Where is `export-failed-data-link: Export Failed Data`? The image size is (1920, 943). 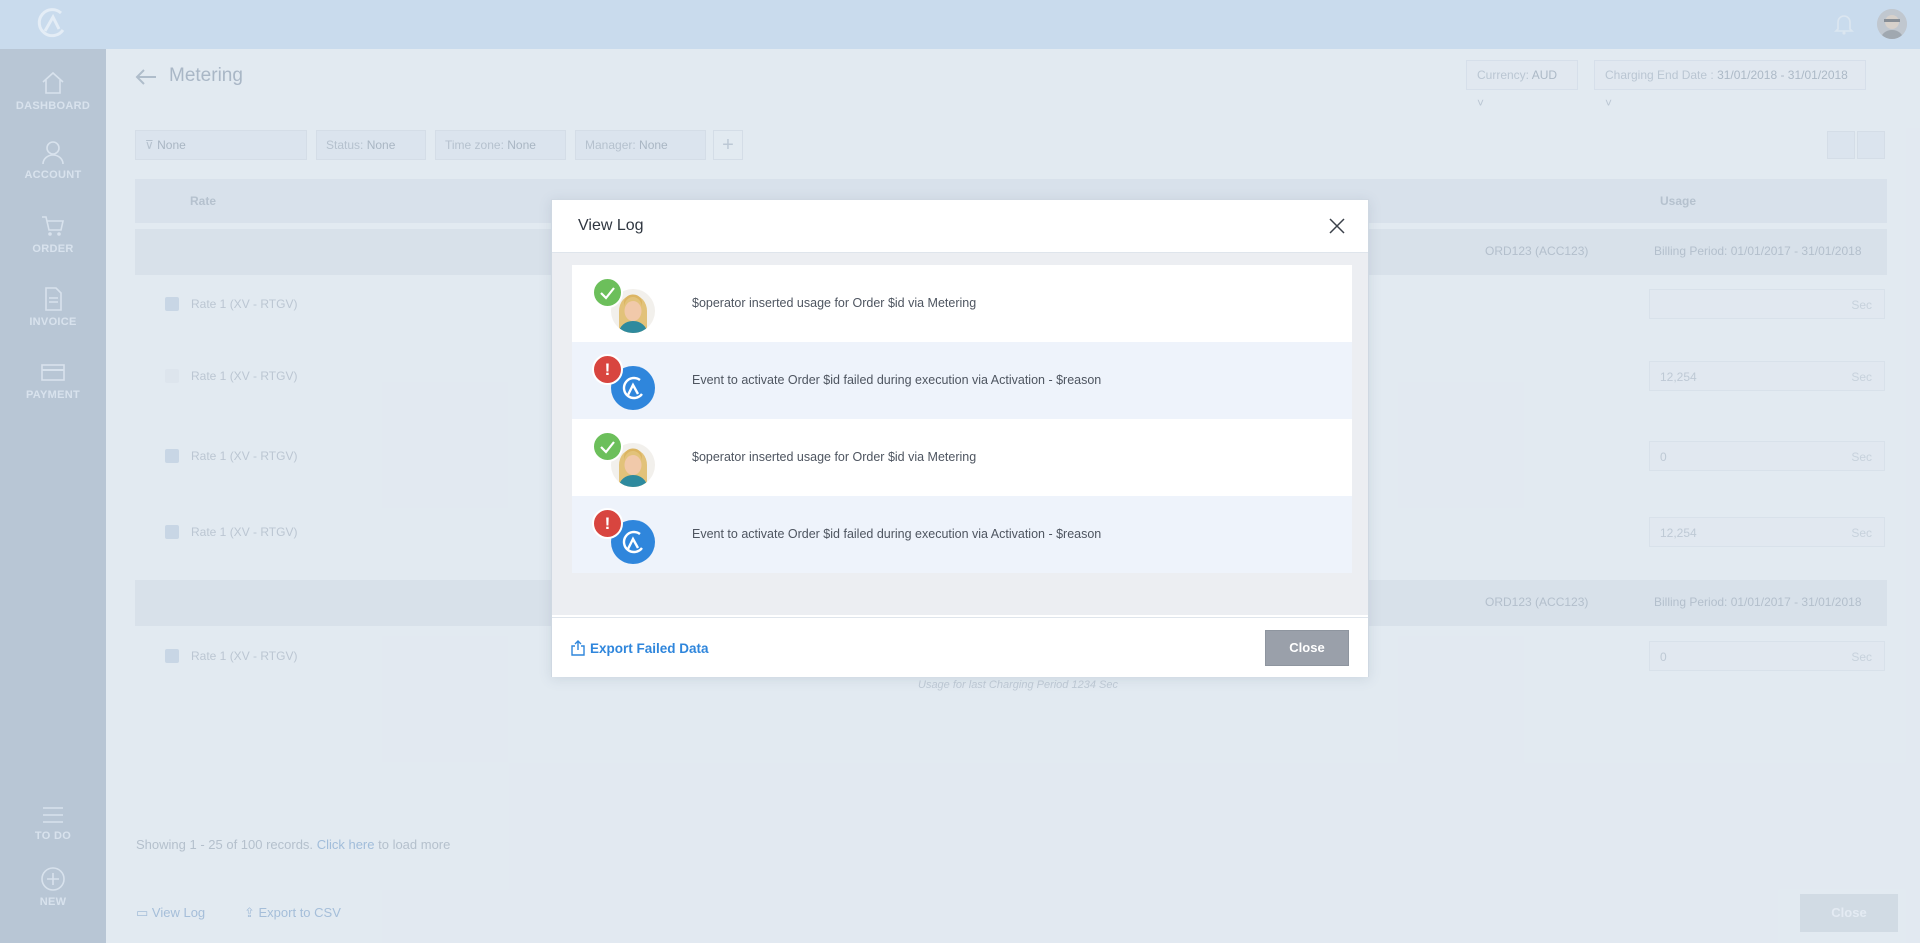 export-failed-data-link: Export Failed Data is located at coordinates (640, 648).